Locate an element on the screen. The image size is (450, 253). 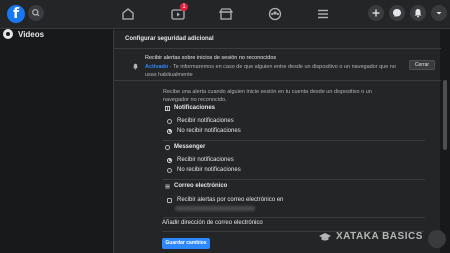
marketplace-icon is located at coordinates (226, 14).